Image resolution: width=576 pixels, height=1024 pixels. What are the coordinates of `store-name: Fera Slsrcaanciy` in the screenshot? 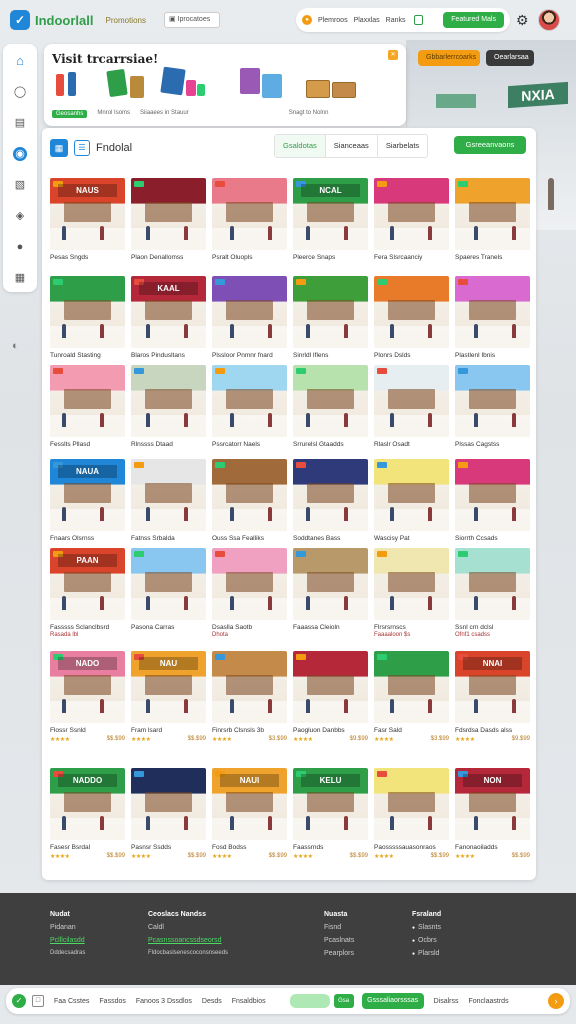 It's located at (411, 257).